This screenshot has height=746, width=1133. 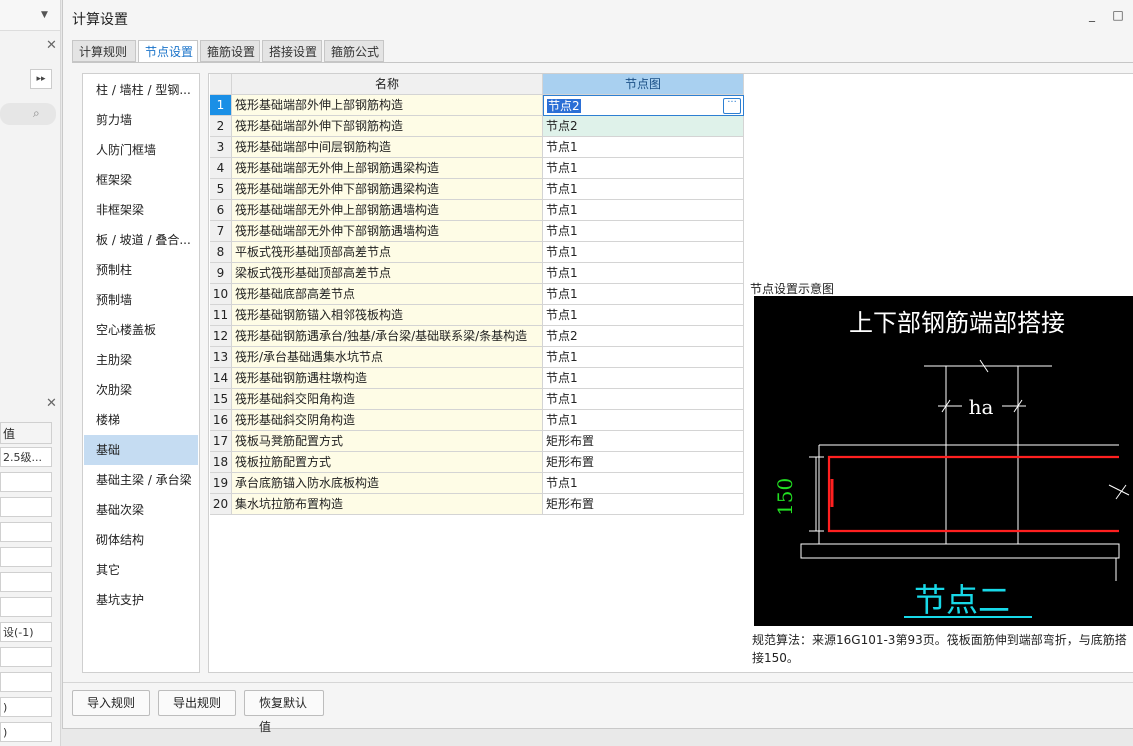 I want to click on dropdown-arrow-icon: ▼, so click(x=44, y=15).